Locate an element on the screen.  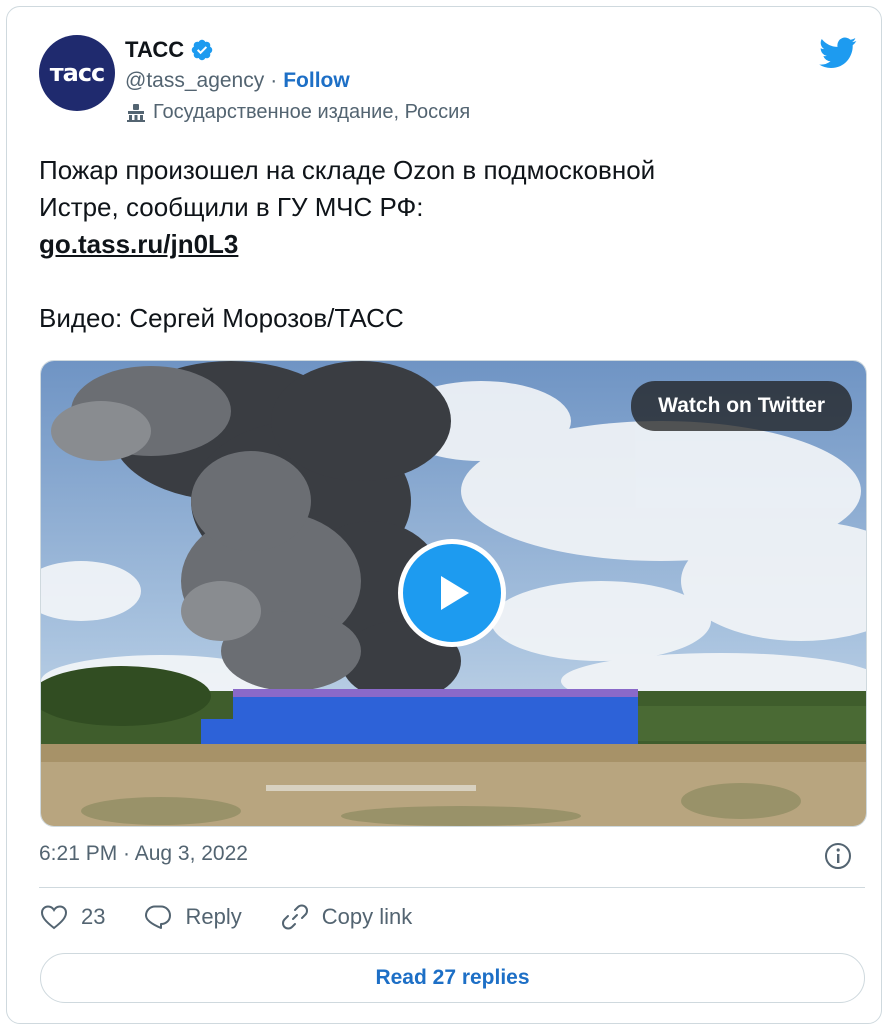
author-name-row: ТАСС is located at coordinates (169, 50).